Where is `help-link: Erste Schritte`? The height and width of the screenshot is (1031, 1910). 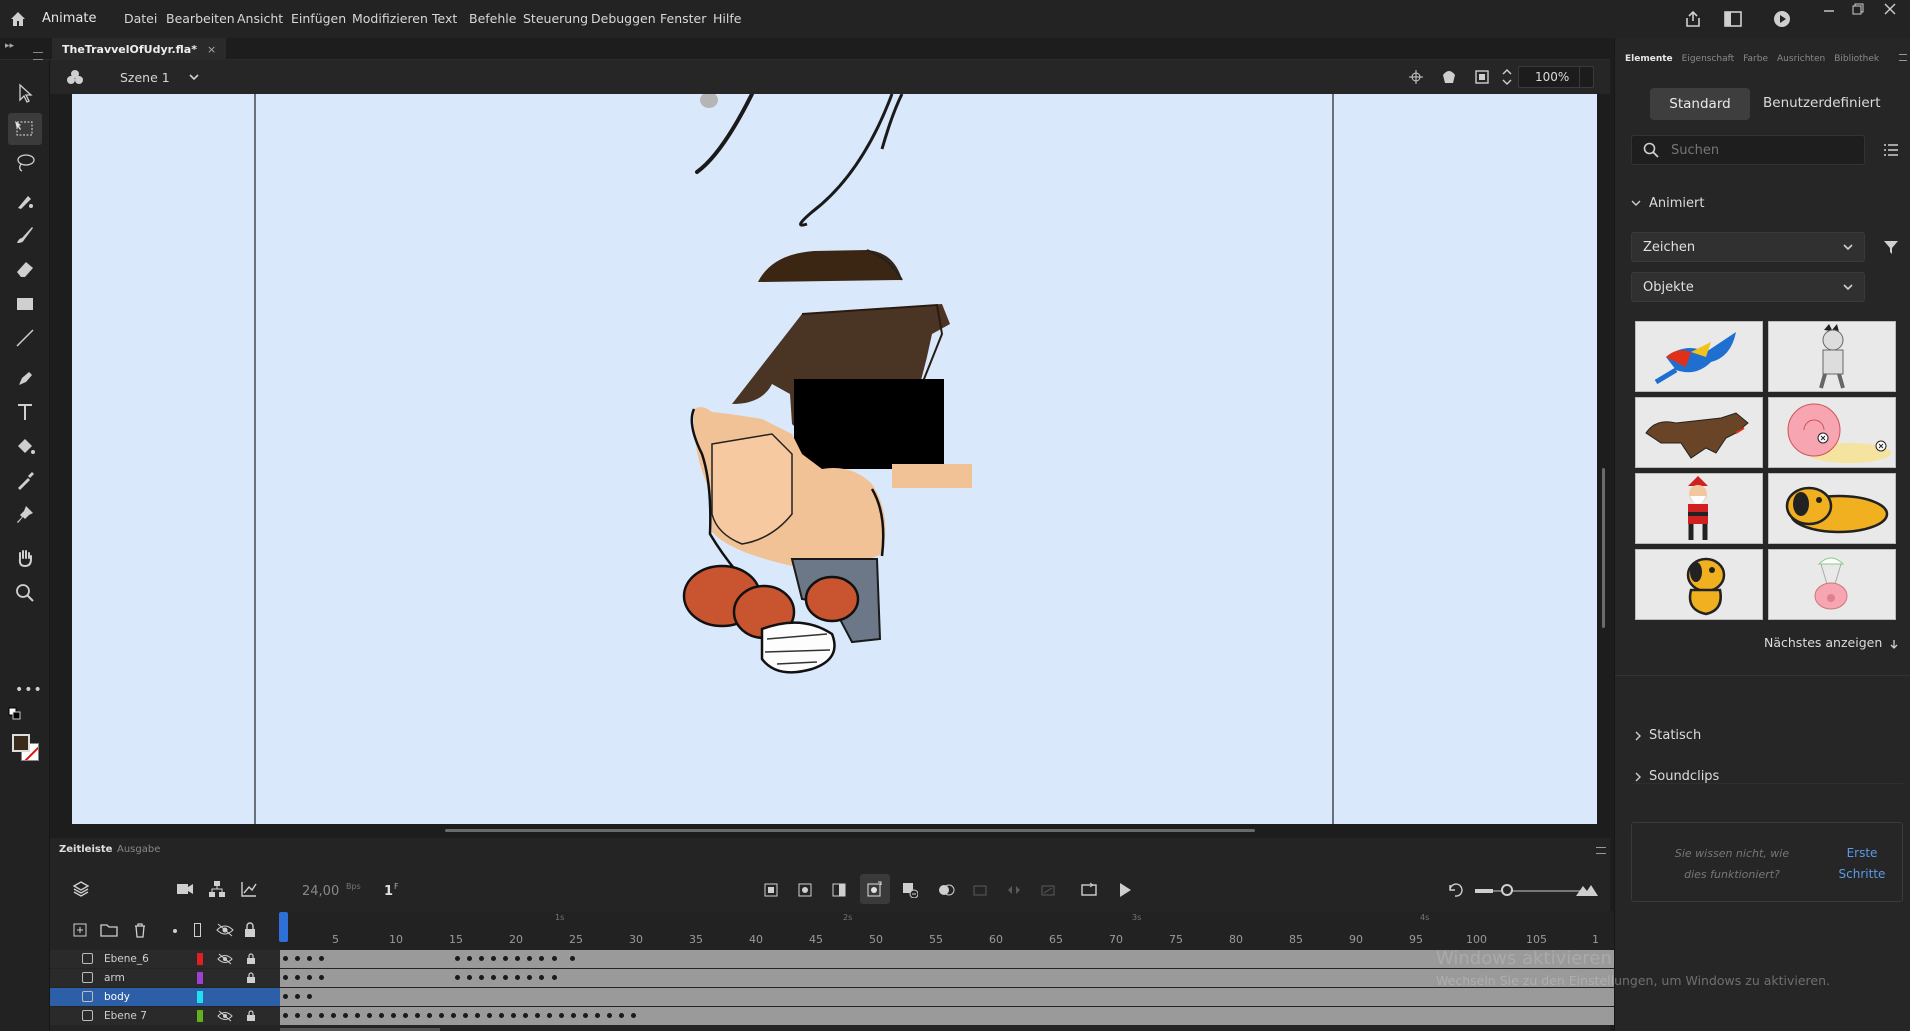
help-link: Erste Schritte is located at coordinates (1862, 864).